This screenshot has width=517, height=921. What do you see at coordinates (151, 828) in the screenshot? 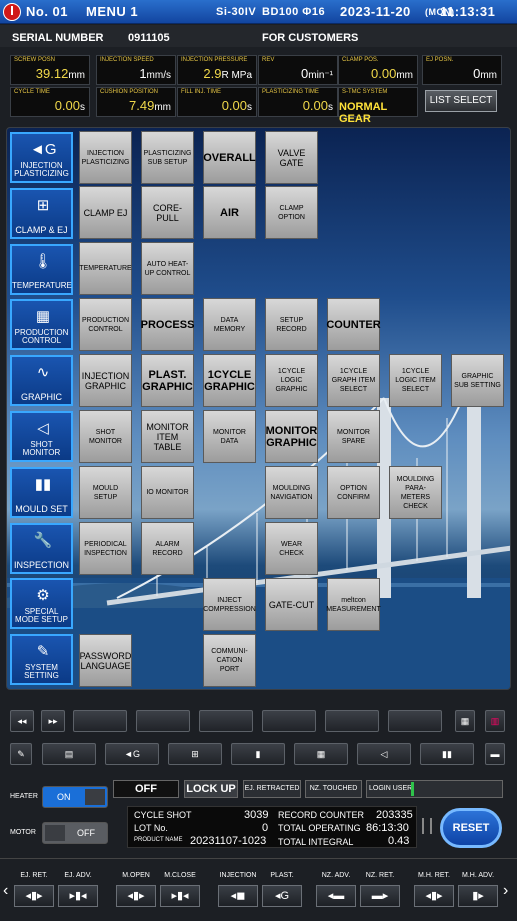
I see `lot-label: LOT No.` at bounding box center [151, 828].